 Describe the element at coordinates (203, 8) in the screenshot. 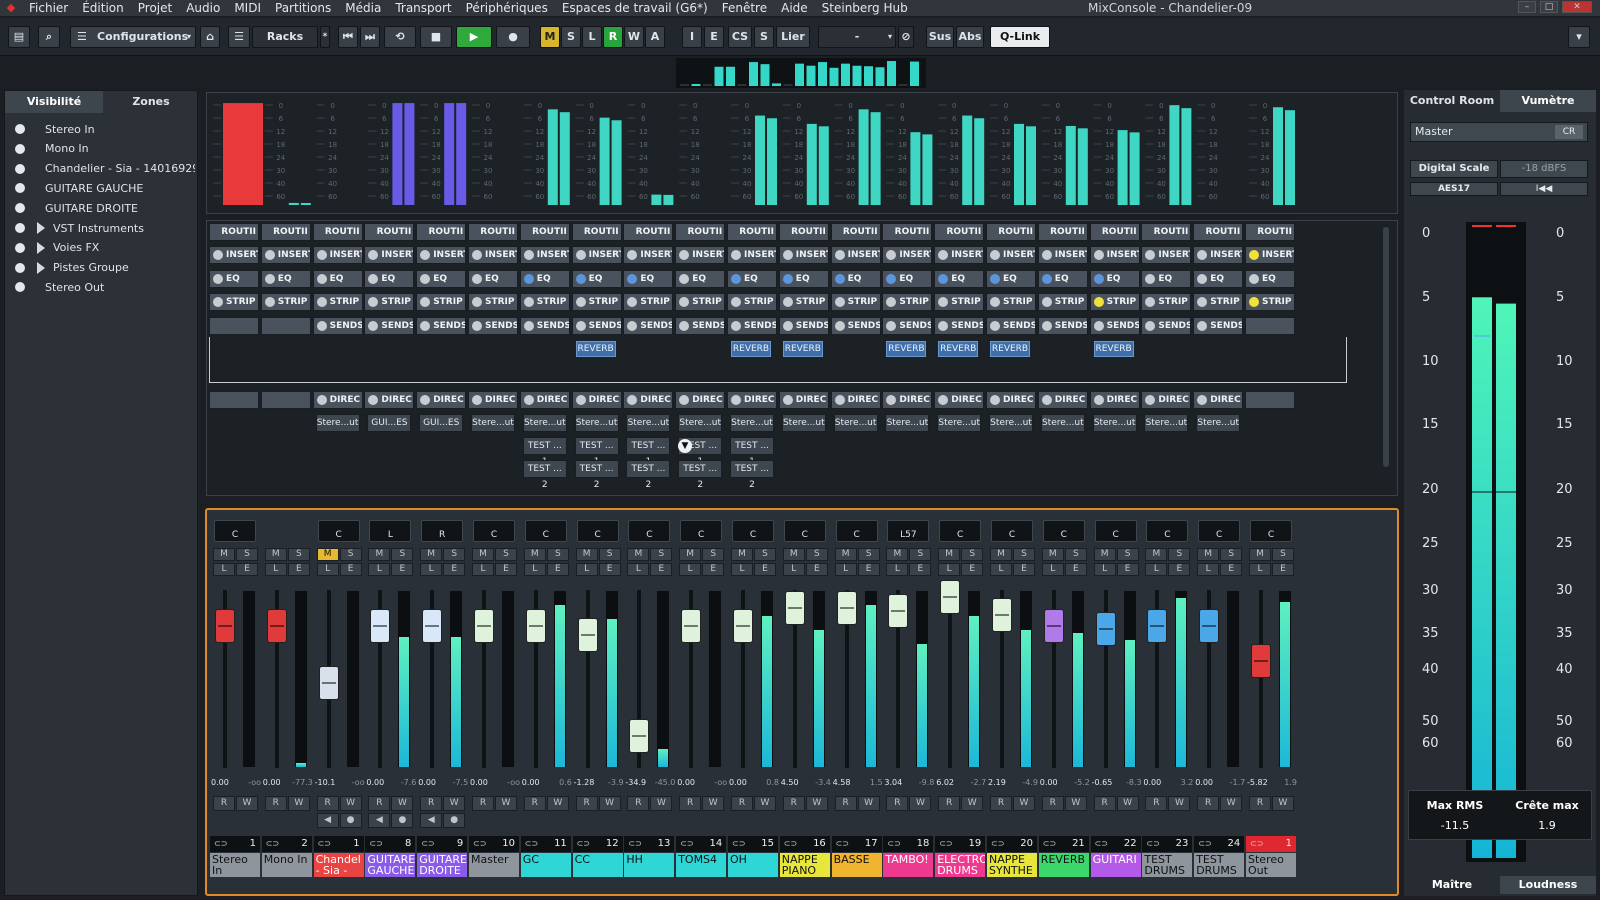

I see `menu-item: Audio` at that location.